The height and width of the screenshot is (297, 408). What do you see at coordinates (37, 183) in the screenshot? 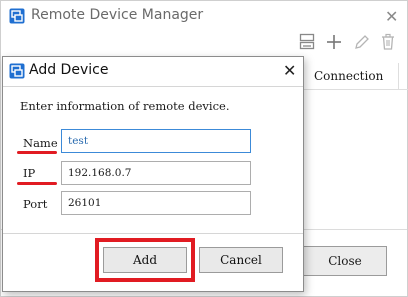
I see `ip-annotation-underline` at bounding box center [37, 183].